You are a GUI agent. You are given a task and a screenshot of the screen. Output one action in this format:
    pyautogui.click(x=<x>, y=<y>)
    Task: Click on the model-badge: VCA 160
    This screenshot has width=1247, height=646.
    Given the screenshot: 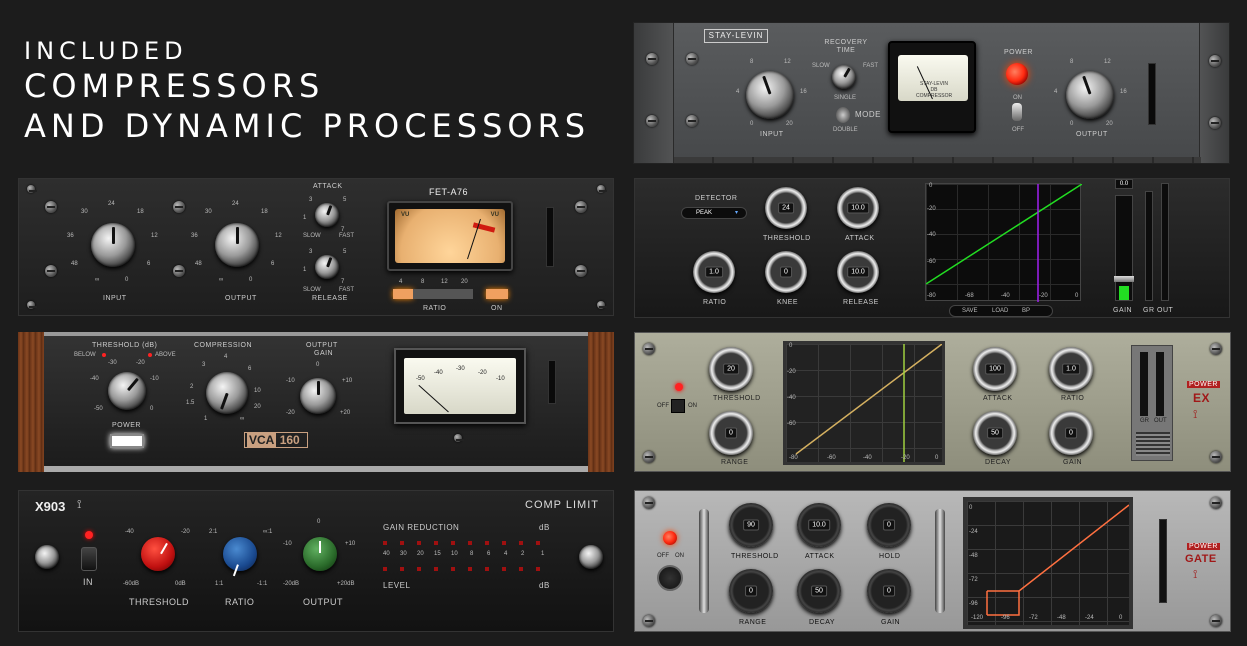 What is the action you would take?
    pyautogui.click(x=276, y=440)
    